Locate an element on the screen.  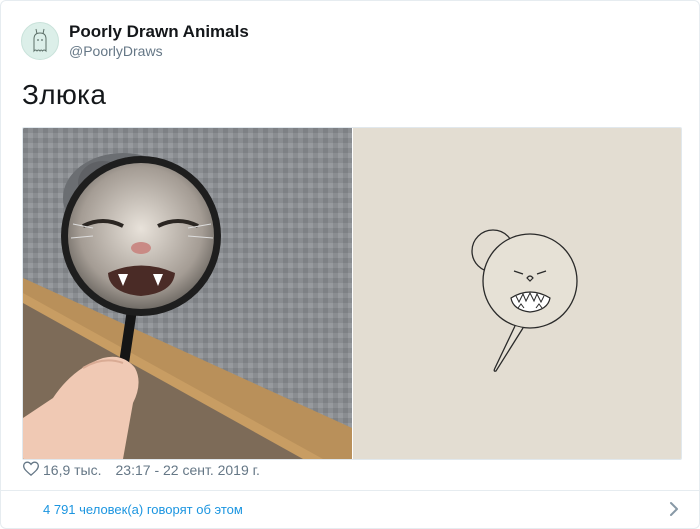
author-names: Poorly Drawn Animals @PoorlyDraws is located at coordinates (159, 41).